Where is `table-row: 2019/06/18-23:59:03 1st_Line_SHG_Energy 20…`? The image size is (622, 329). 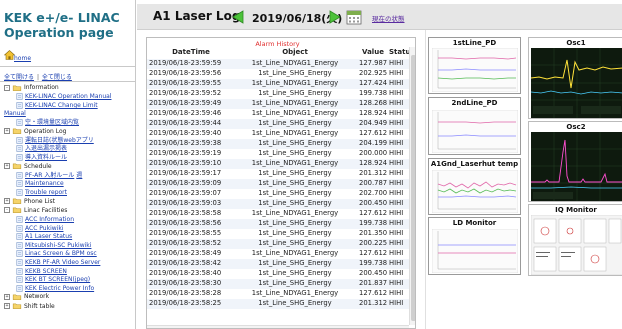 table-row: 2019/06/18-23:59:03 1st_Line_SHG_Energy 20… is located at coordinates (278, 204).